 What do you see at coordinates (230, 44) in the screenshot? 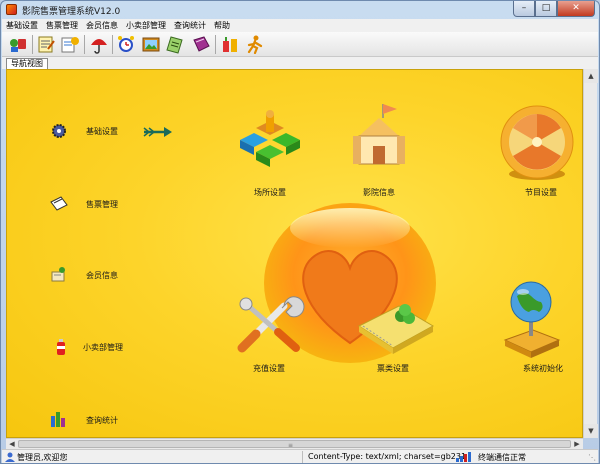
I see `gift-bottle-icon` at bounding box center [230, 44].